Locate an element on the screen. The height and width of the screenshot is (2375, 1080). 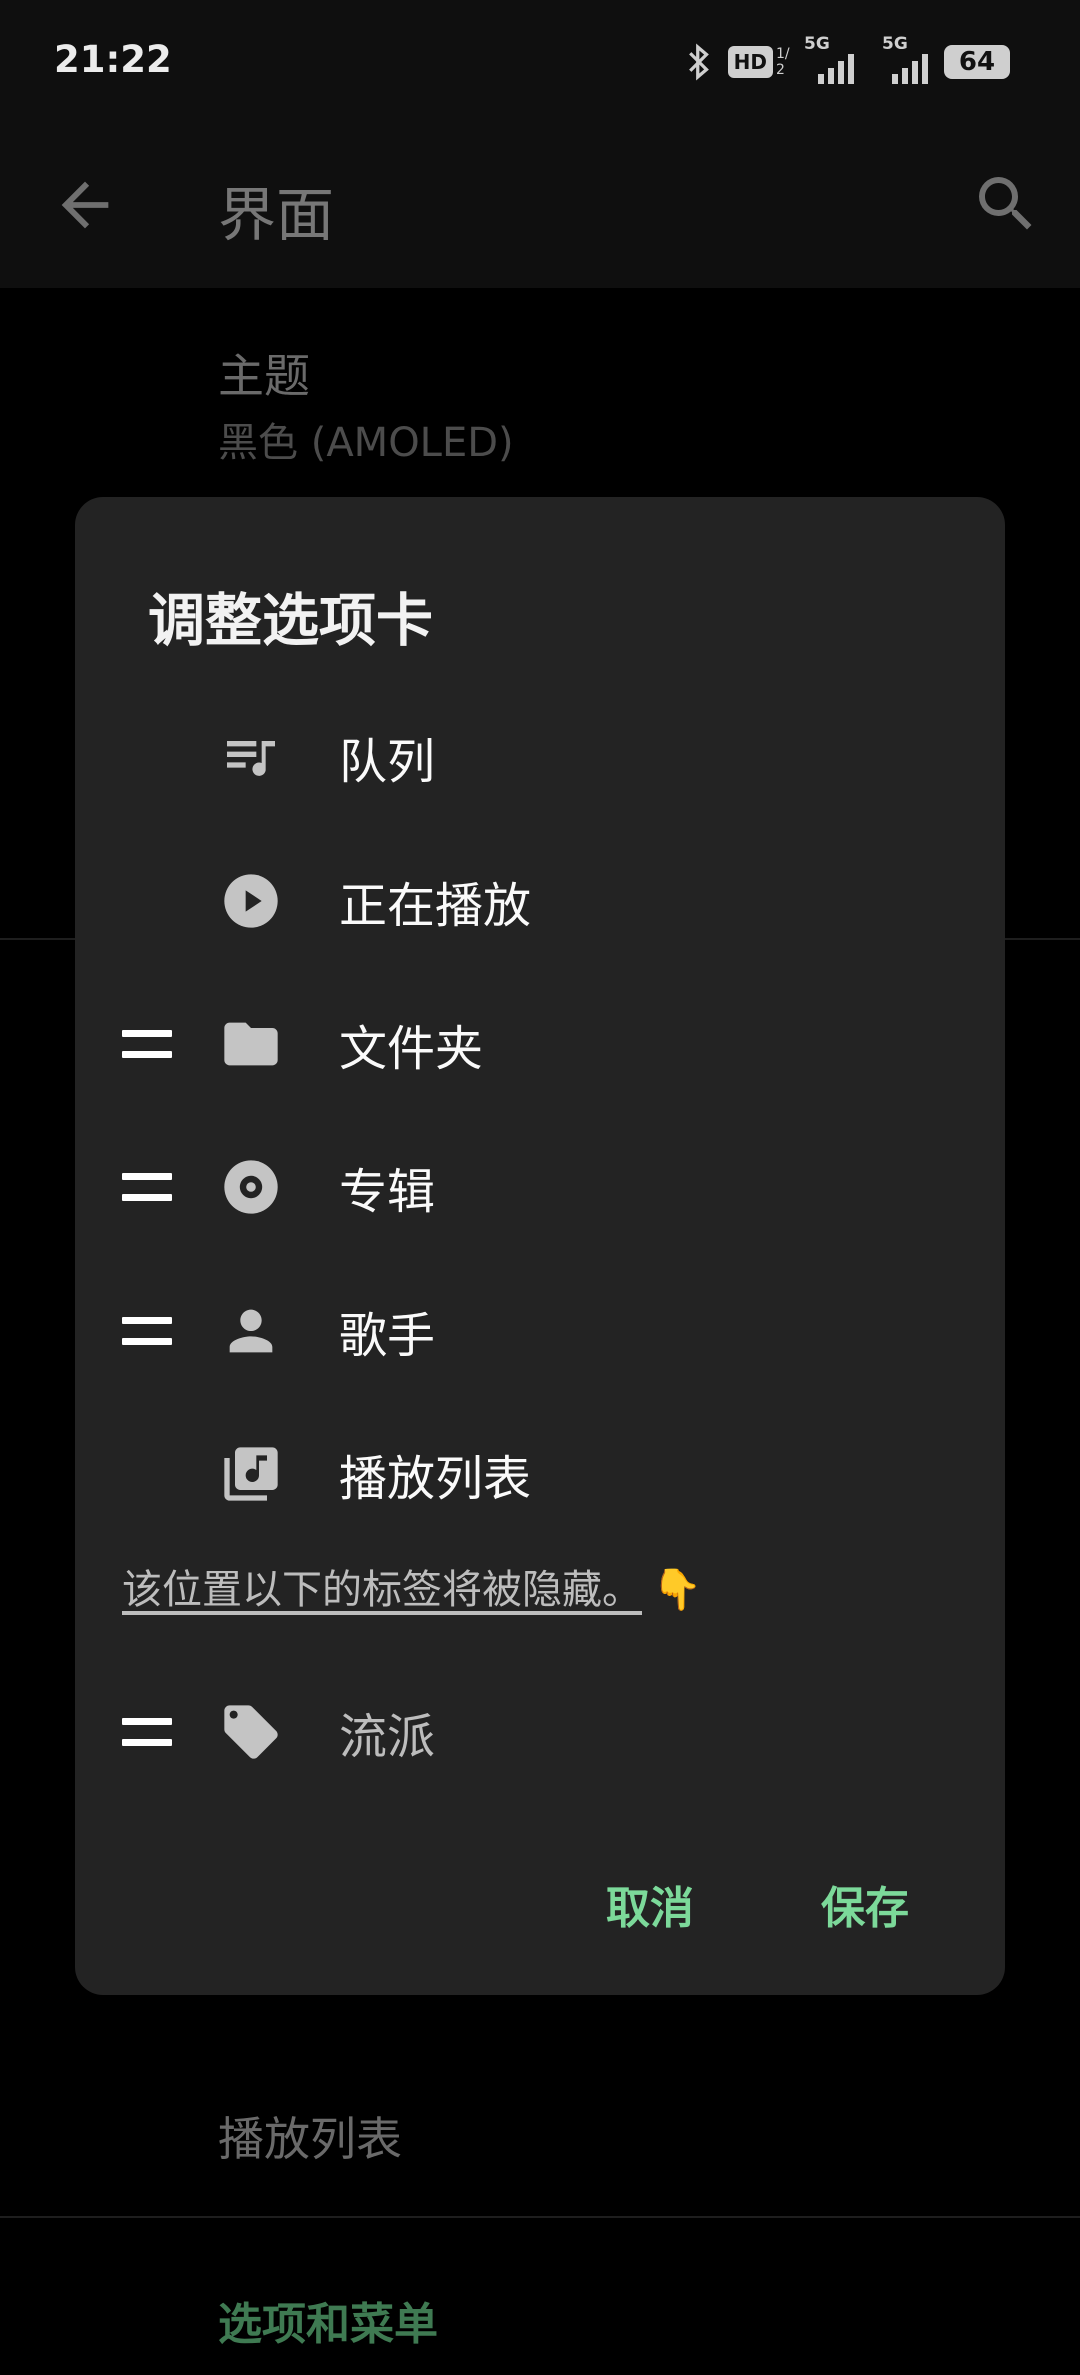
tab-label: 专辑 is located at coordinates (387, 1191).